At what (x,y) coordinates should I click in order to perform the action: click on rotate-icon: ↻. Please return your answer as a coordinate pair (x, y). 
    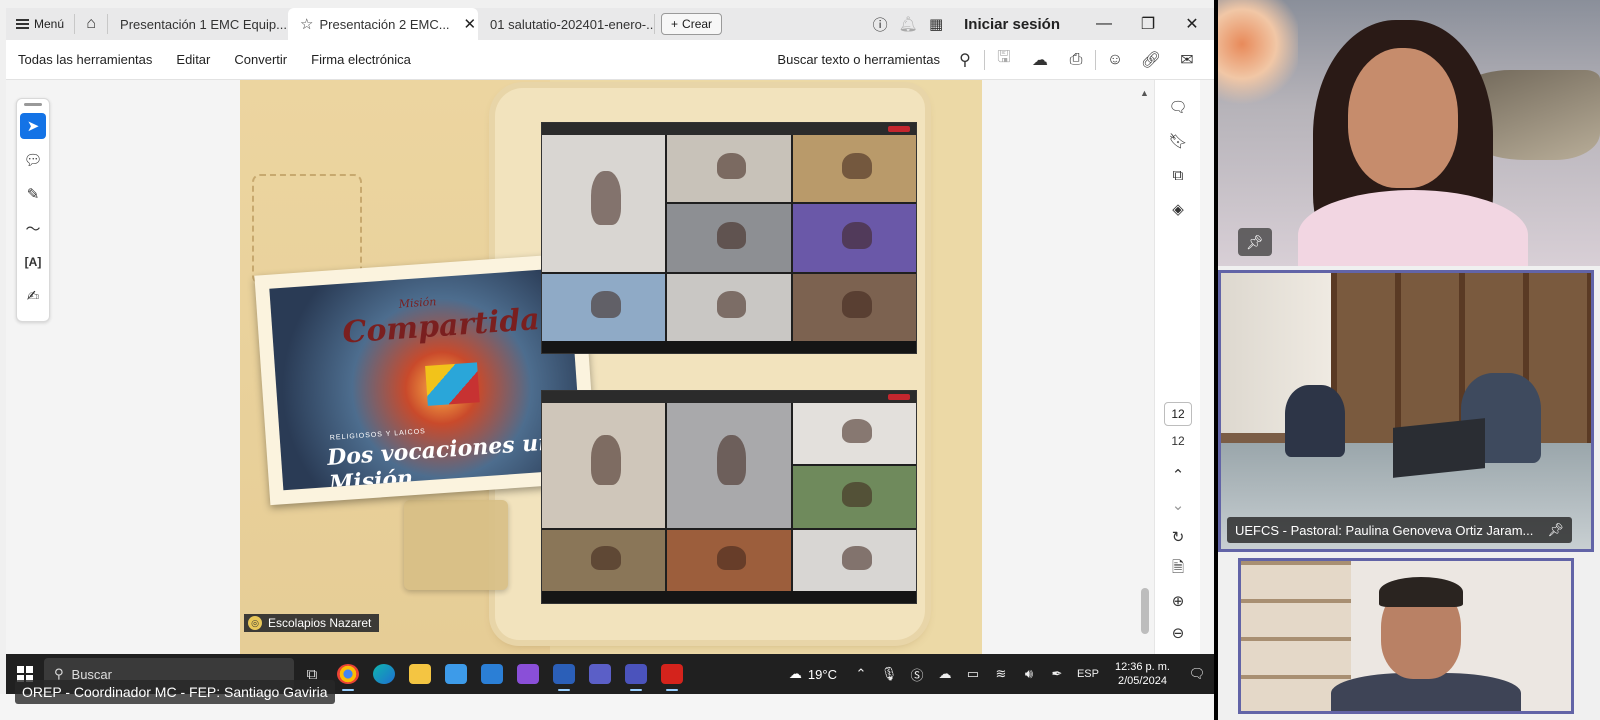
    Looking at the image, I should click on (1178, 537).